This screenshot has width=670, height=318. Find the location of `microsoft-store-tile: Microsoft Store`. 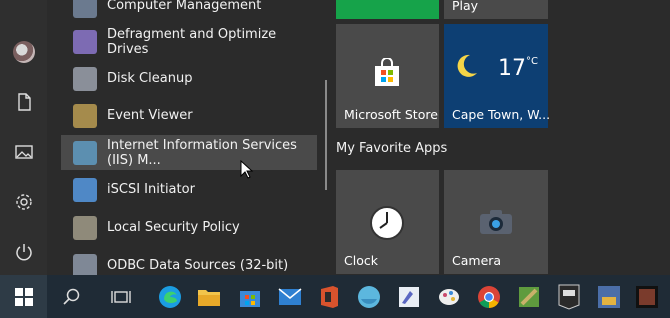

microsoft-store-tile: Microsoft Store is located at coordinates (387, 76).